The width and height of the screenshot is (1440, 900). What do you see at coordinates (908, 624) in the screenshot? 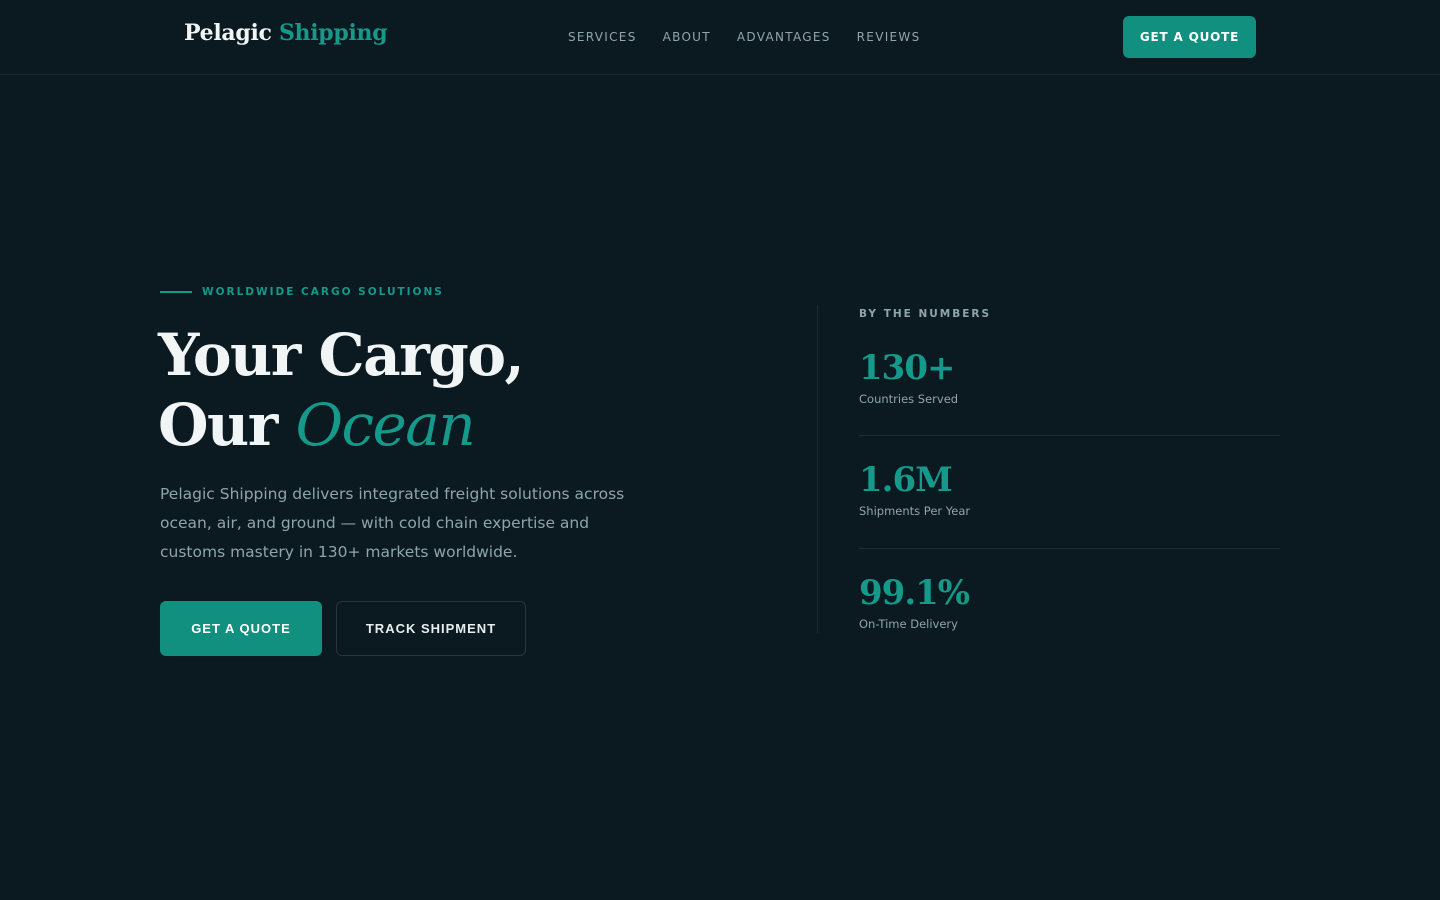
I see `stat-caption: On-Time Delivery` at bounding box center [908, 624].